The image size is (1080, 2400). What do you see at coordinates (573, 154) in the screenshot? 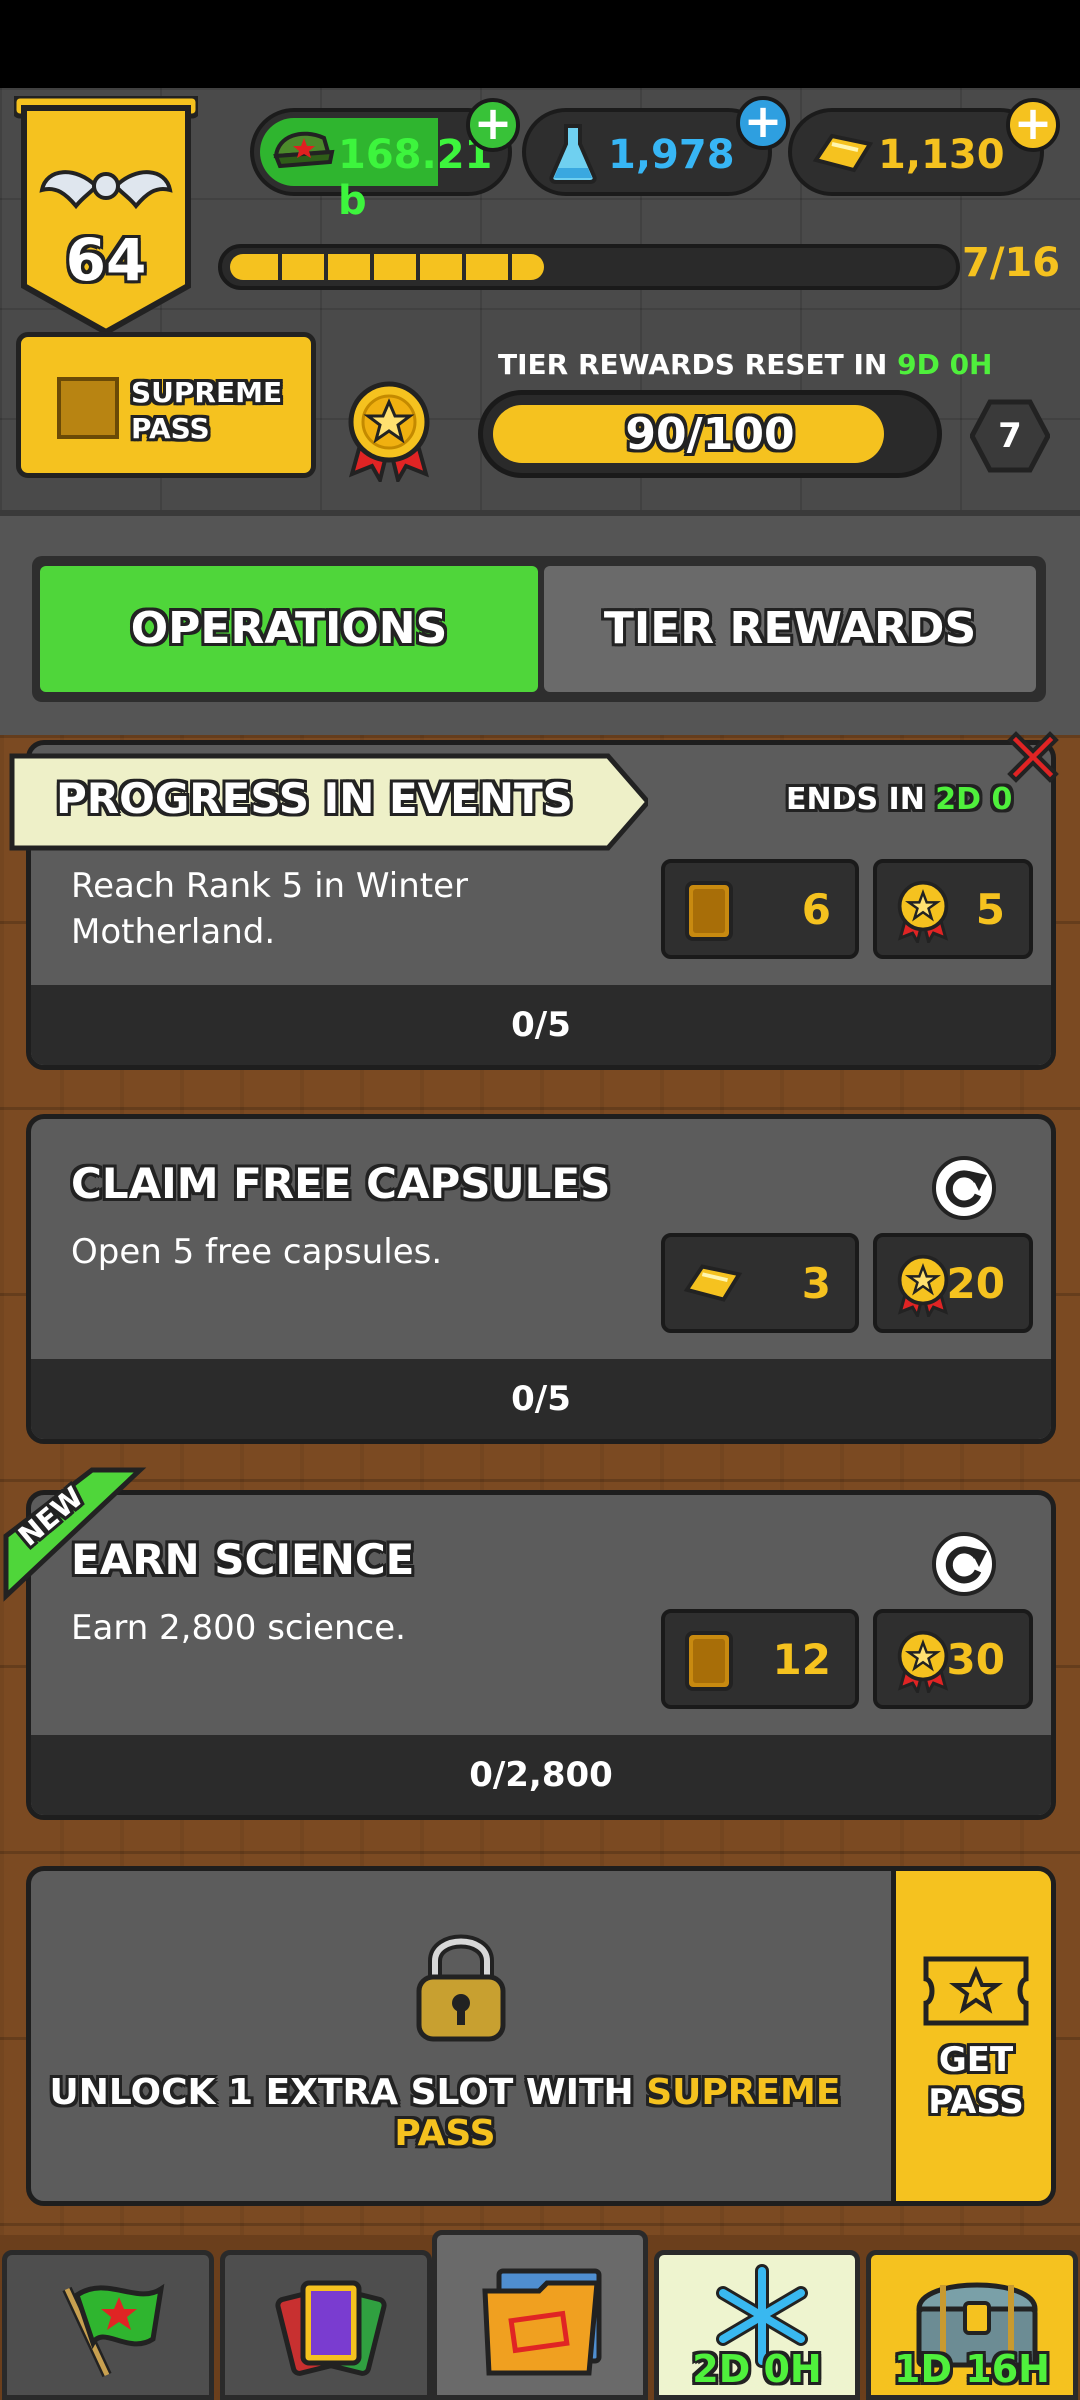
I see `flask-icon` at bounding box center [573, 154].